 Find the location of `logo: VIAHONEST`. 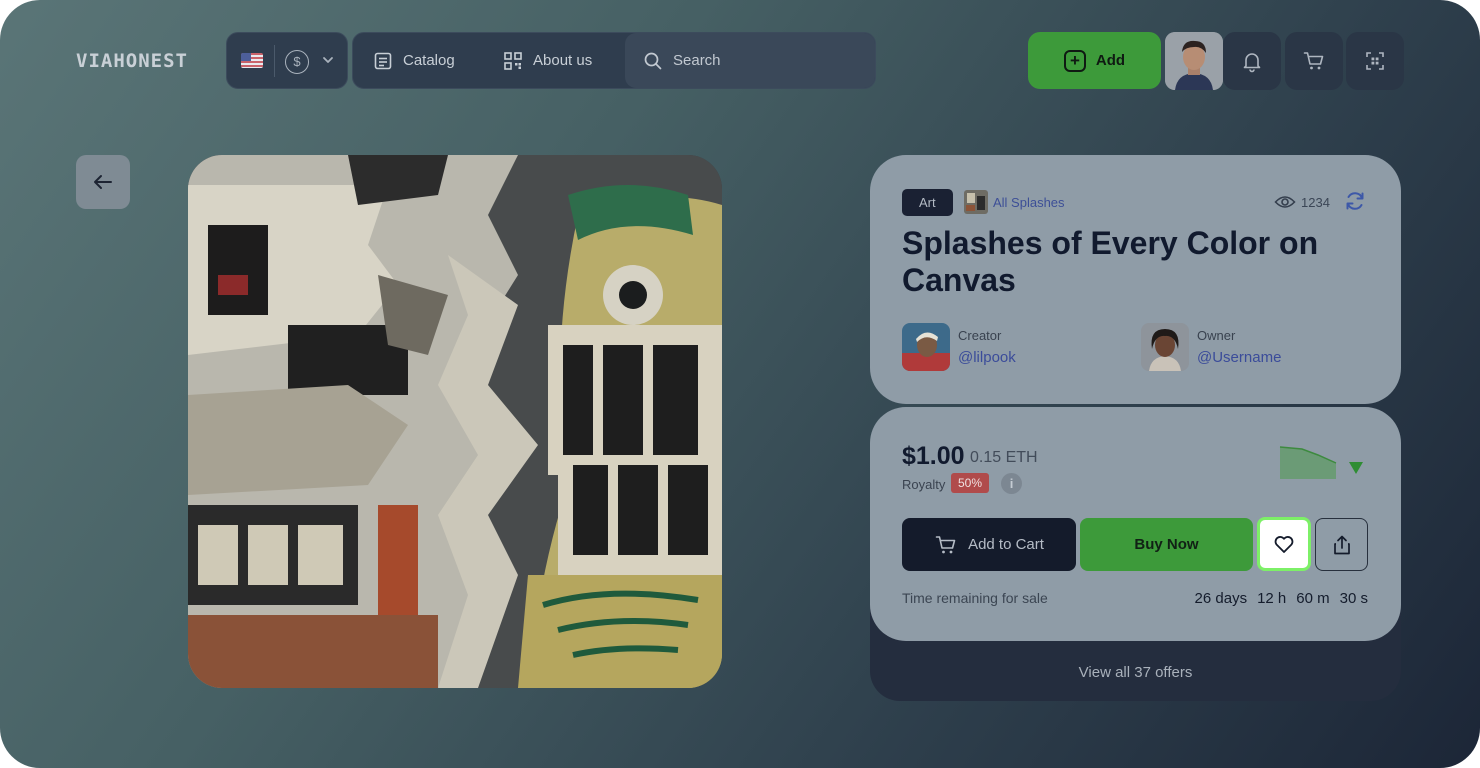

logo: VIAHONEST is located at coordinates (132, 61).